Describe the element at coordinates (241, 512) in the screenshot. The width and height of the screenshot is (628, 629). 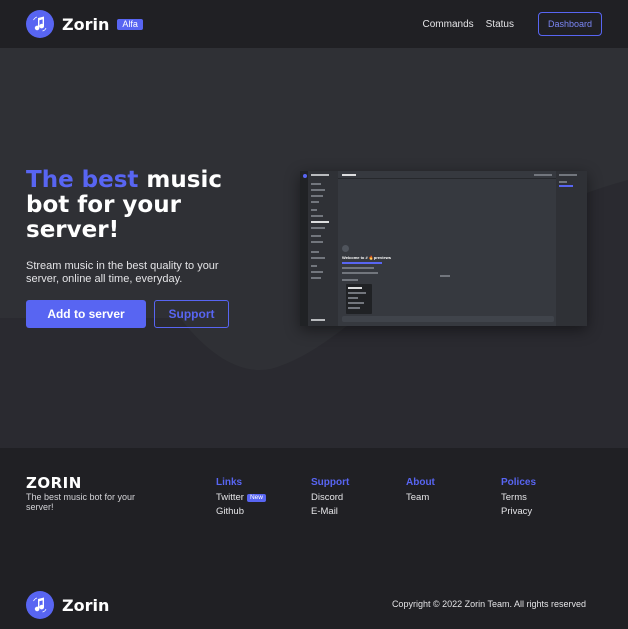
I see `footer-link-github: Github` at that location.